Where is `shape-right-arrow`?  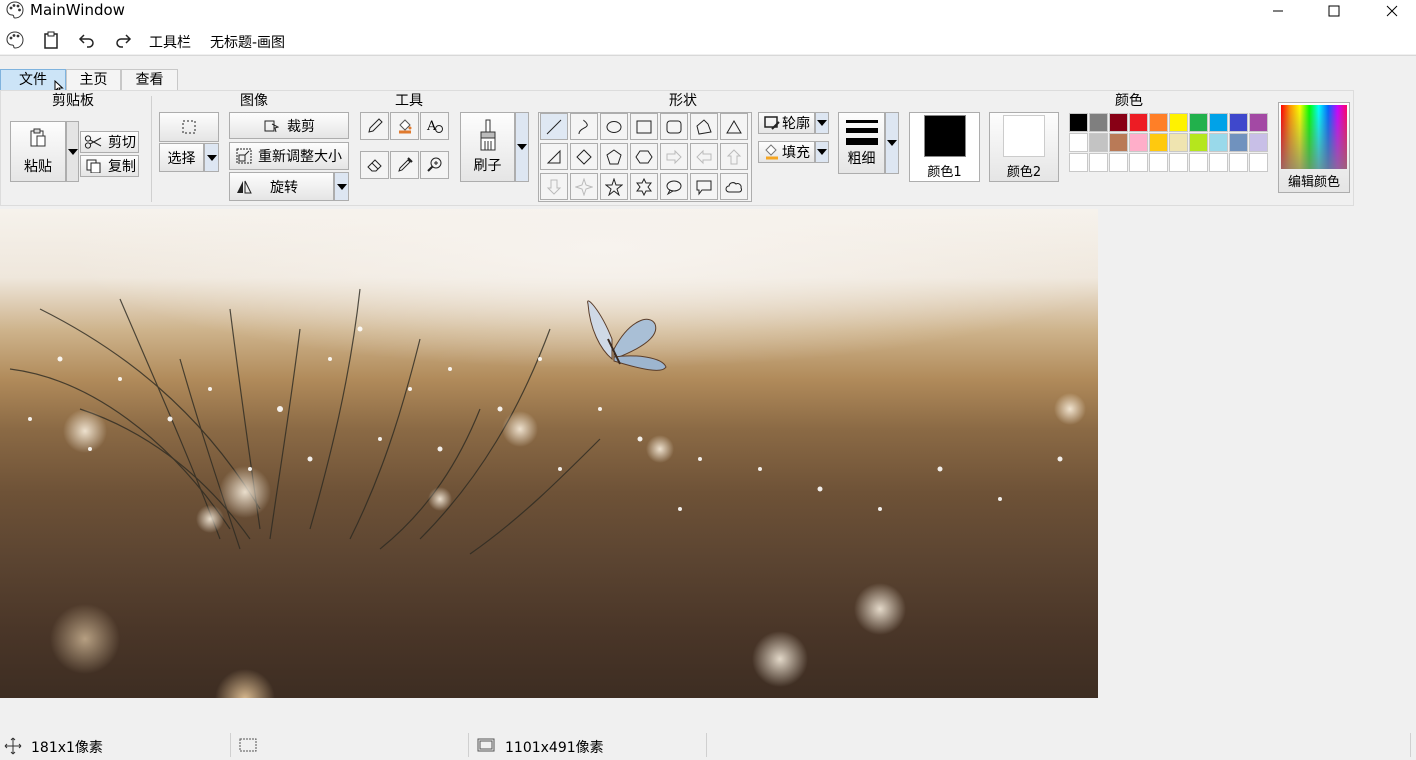 shape-right-arrow is located at coordinates (674, 156).